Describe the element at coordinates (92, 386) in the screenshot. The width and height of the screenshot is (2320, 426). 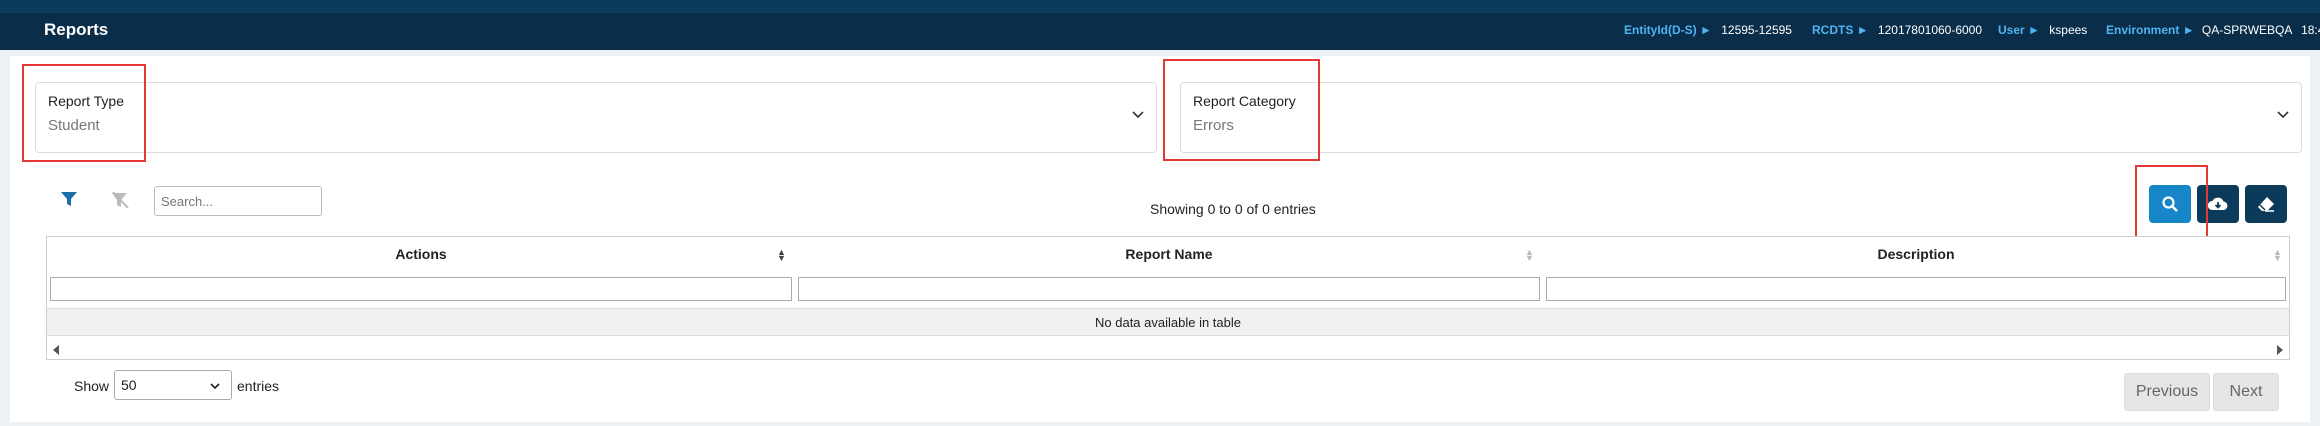
I see `show-label: Show` at that location.